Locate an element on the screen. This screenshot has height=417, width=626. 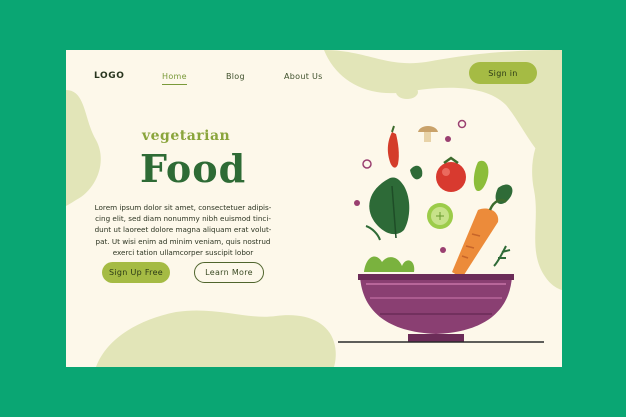
greens-in-bowl is located at coordinates (389, 264).